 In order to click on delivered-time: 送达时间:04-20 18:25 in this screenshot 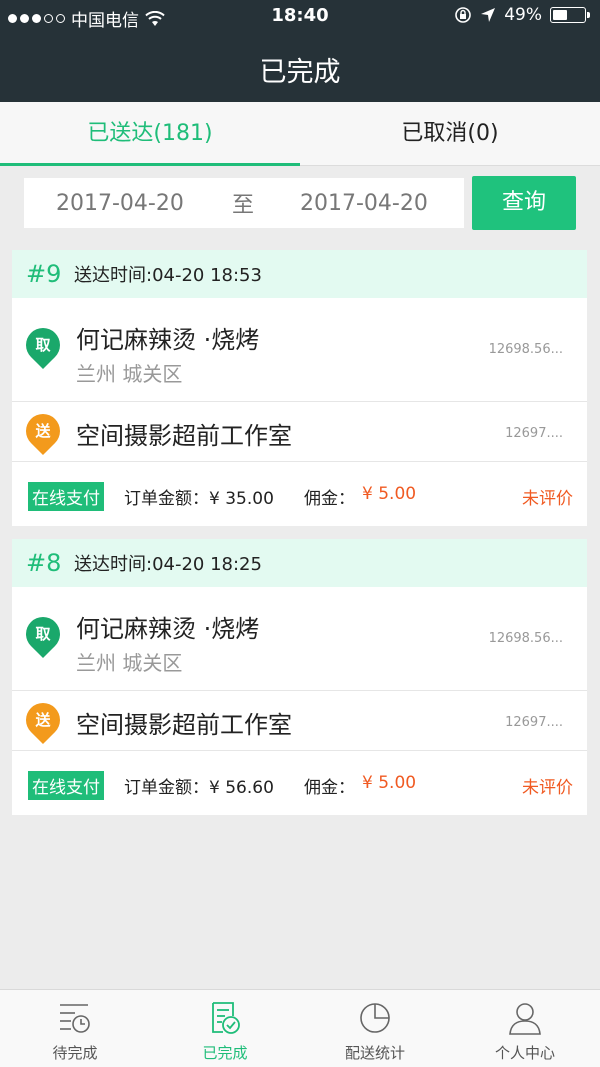, I will do `click(168, 564)`.